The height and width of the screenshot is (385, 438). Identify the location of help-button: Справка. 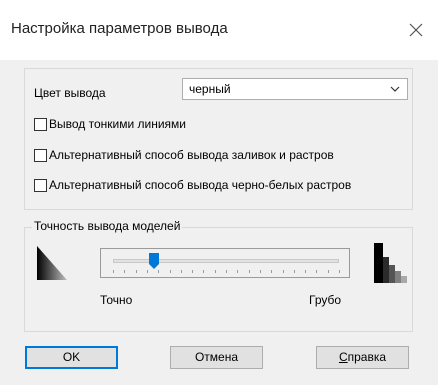
(362, 357).